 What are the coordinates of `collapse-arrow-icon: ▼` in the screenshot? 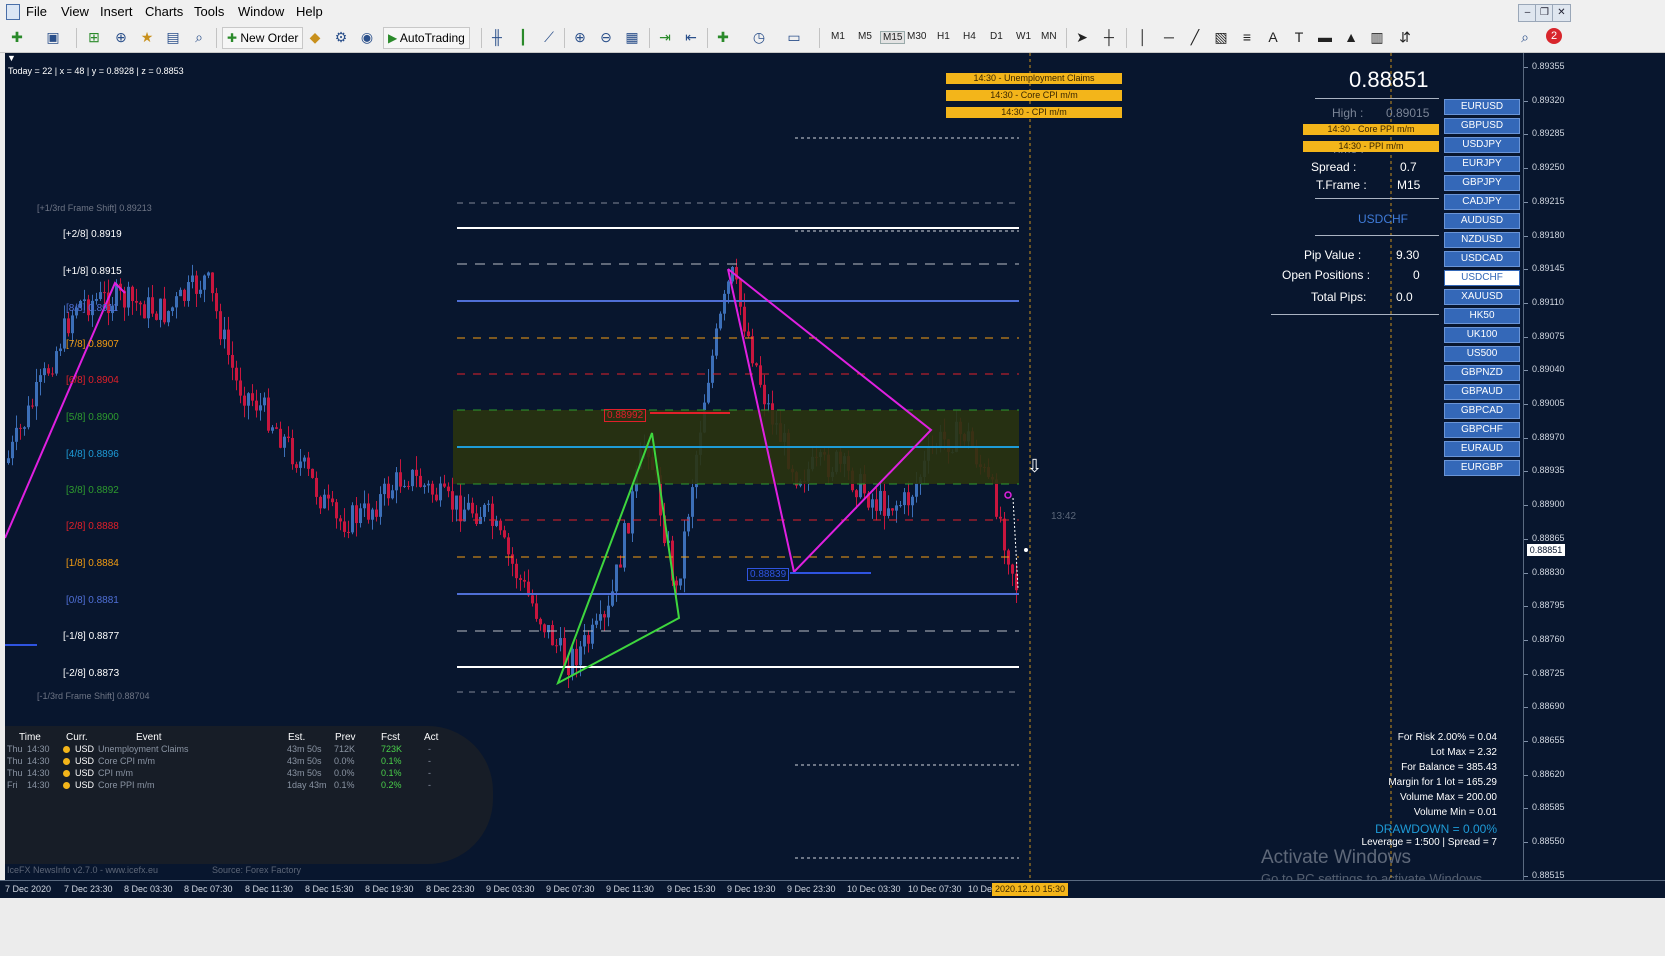 It's located at (11, 58).